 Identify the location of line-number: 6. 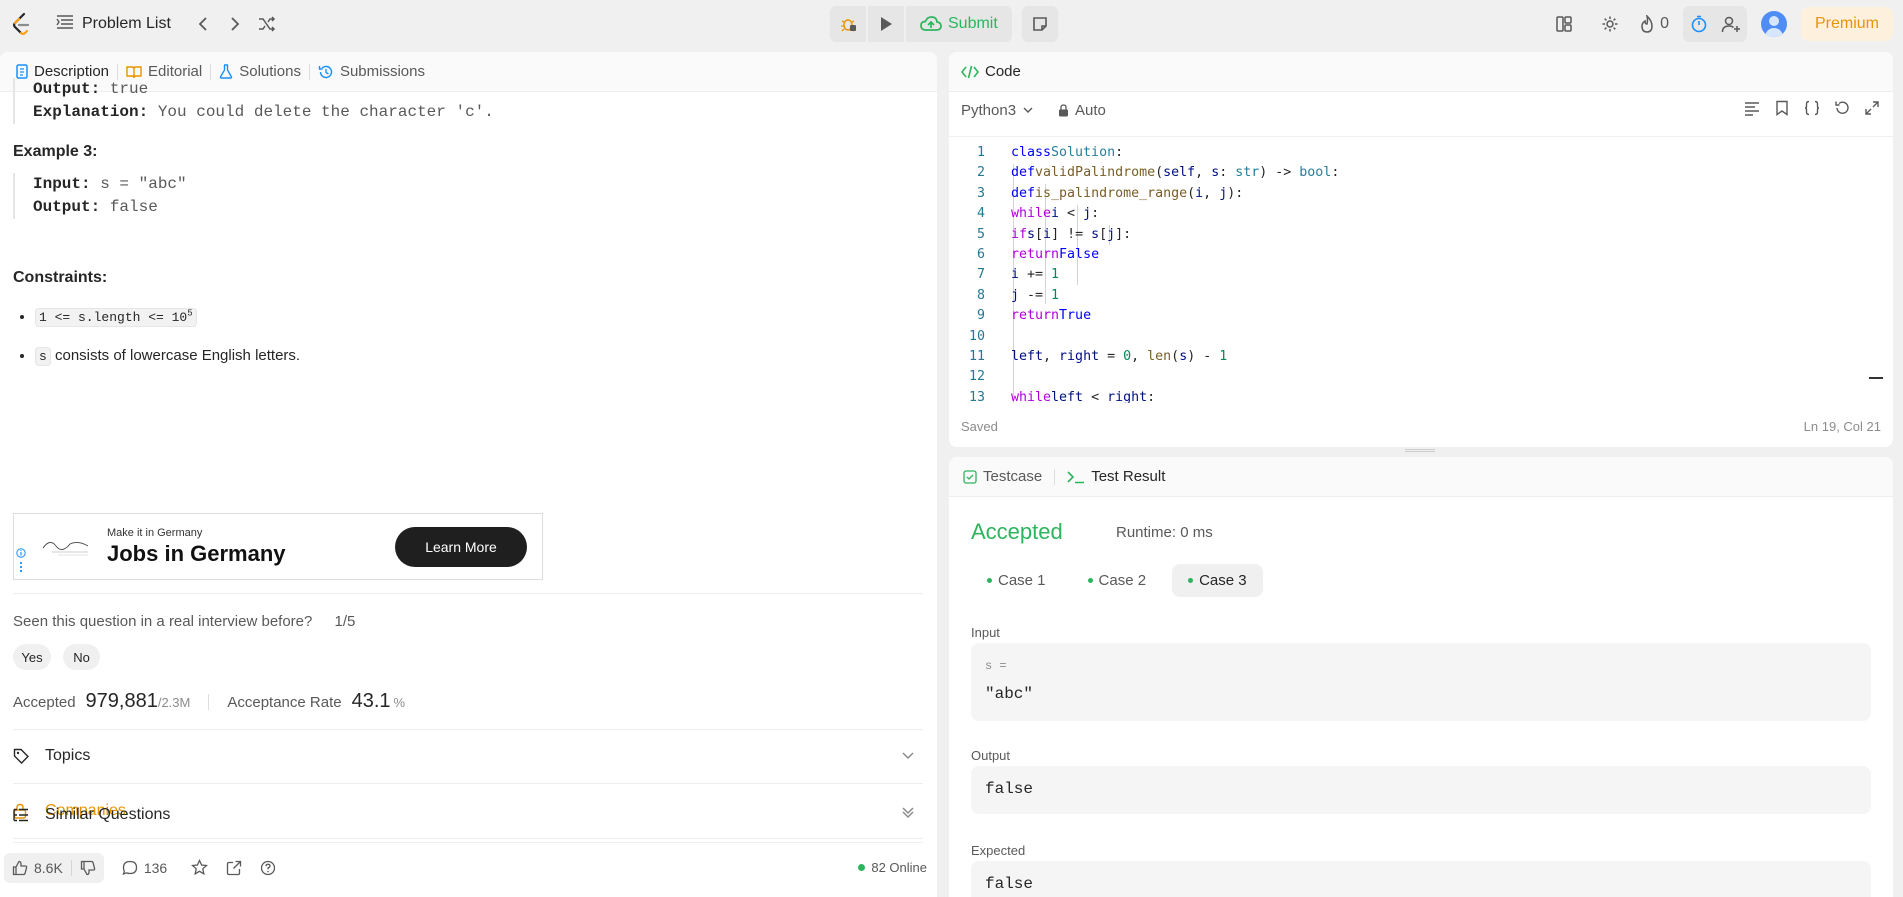
(980, 254).